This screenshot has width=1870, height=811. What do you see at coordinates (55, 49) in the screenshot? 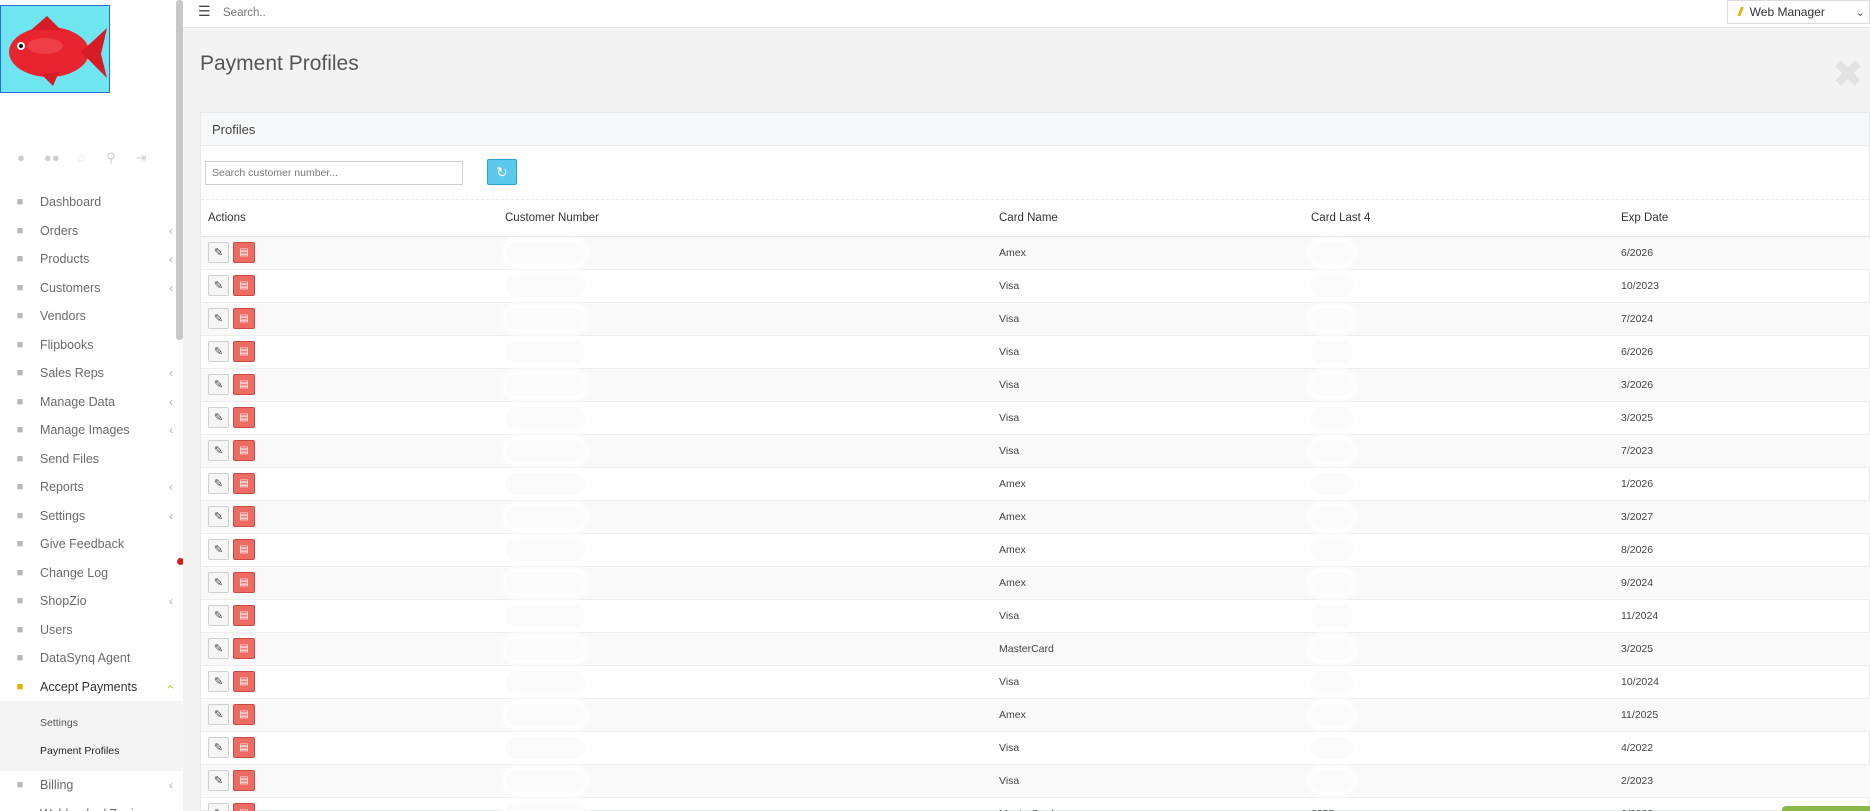
I see `company-logo` at bounding box center [55, 49].